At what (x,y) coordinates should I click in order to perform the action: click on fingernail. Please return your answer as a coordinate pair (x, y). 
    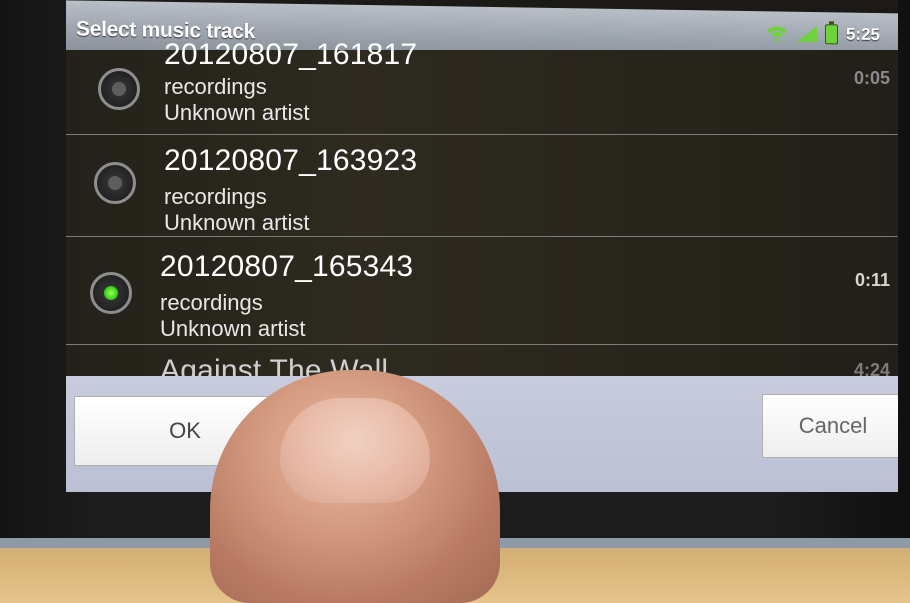
    Looking at the image, I should click on (355, 450).